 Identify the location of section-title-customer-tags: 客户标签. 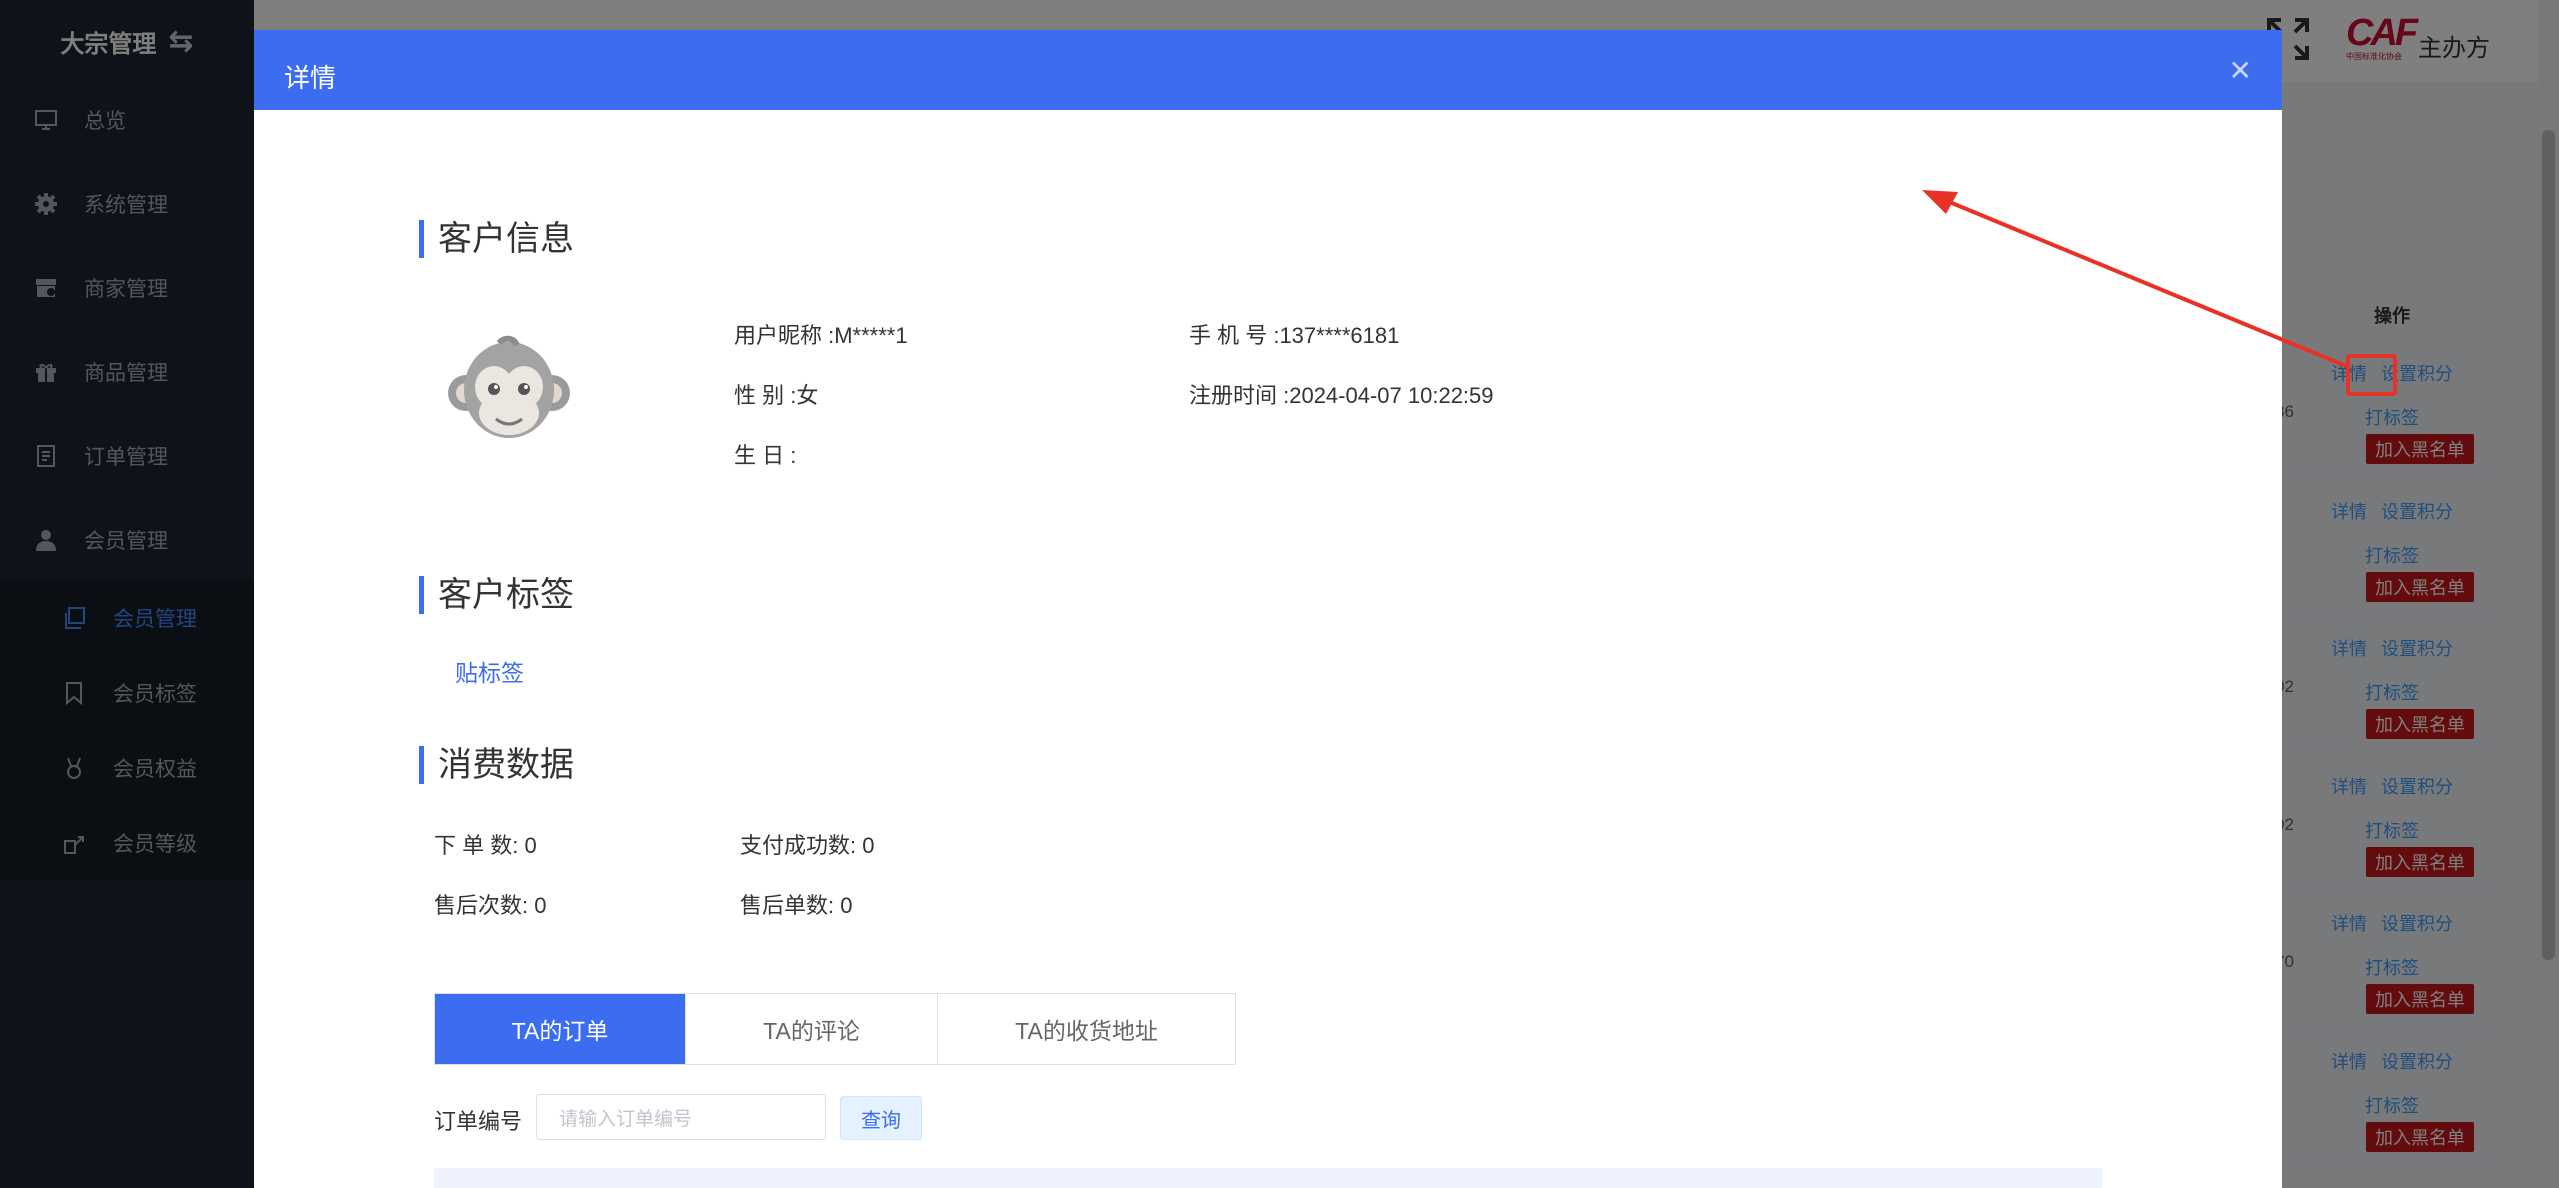
(496, 595).